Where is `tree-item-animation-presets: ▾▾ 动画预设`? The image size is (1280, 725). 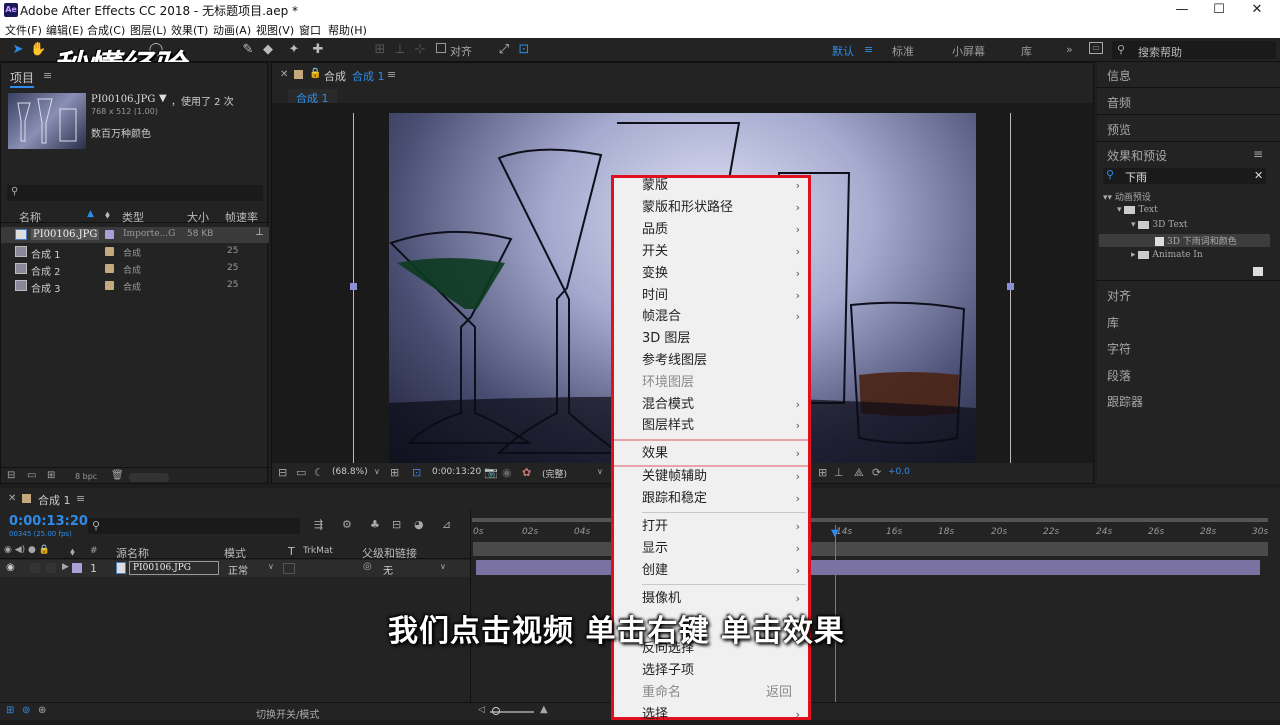 tree-item-animation-presets: ▾▾ 动画预设 is located at coordinates (1127, 196).